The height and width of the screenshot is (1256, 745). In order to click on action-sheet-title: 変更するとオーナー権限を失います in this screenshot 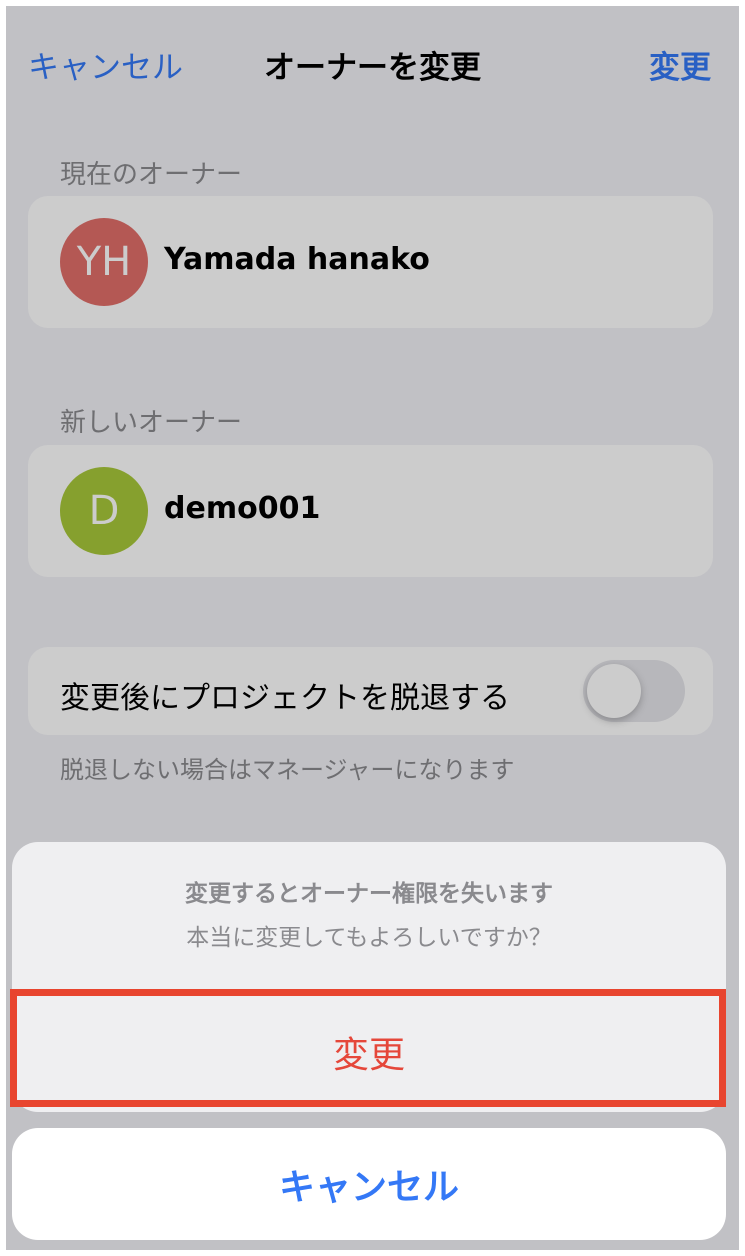, I will do `click(369, 894)`.